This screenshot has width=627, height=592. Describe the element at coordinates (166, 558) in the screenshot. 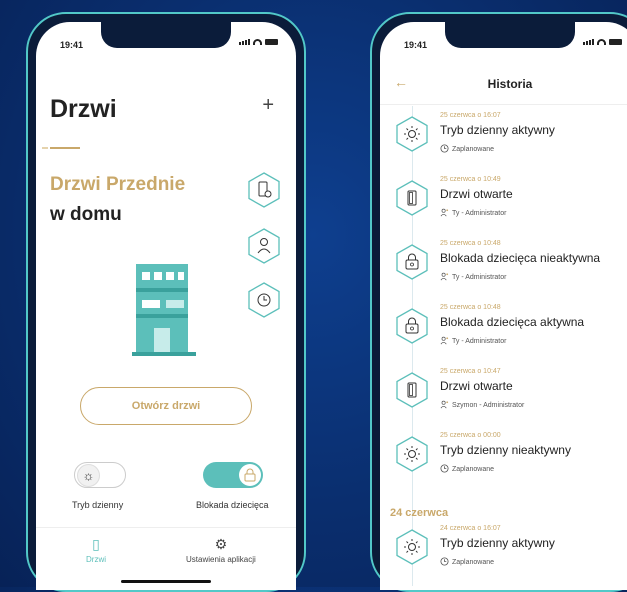

I see `tab-bar: ▯ Drzwi ⚙ Ustawienia aplikacji` at that location.